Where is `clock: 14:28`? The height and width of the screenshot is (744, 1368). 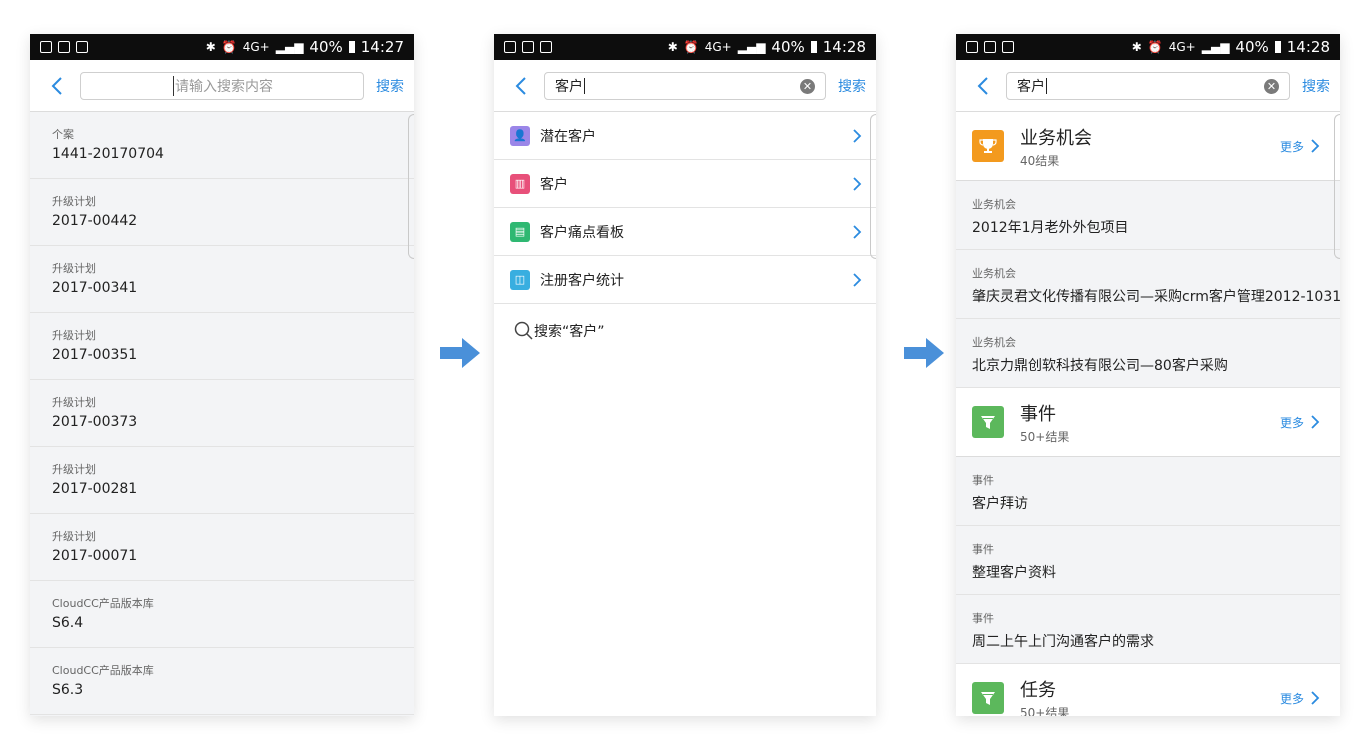
clock: 14:28 is located at coordinates (844, 47).